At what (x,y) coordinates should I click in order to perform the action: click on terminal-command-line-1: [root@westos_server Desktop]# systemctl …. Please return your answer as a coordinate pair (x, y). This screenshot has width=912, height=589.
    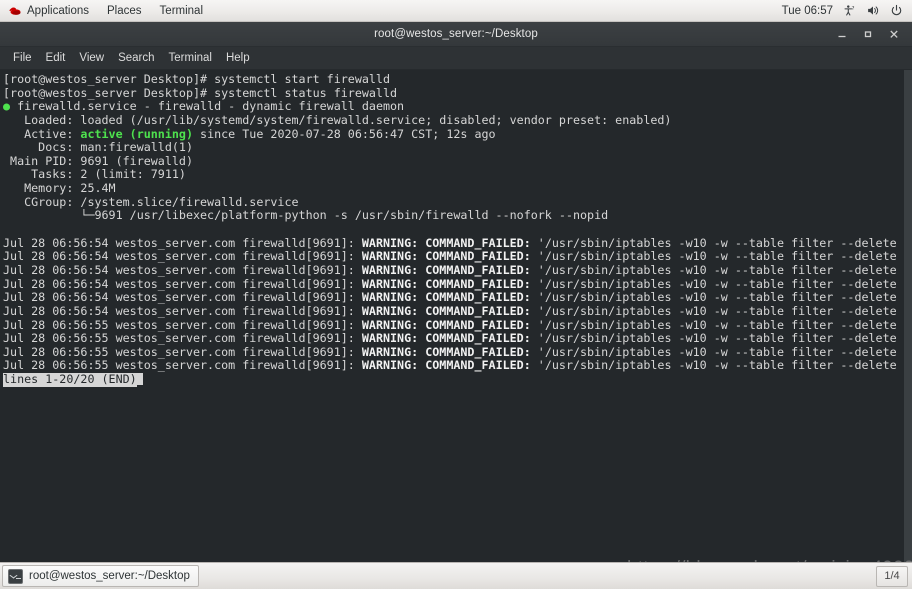
    Looking at the image, I should click on (200, 93).